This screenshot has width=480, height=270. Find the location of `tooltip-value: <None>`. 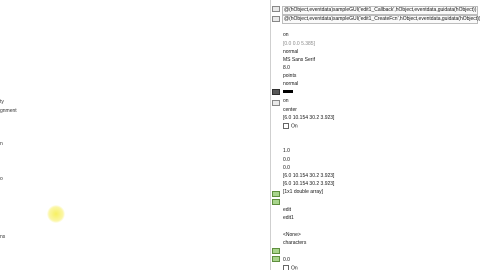

tooltip-value: <None> is located at coordinates (381, 235).